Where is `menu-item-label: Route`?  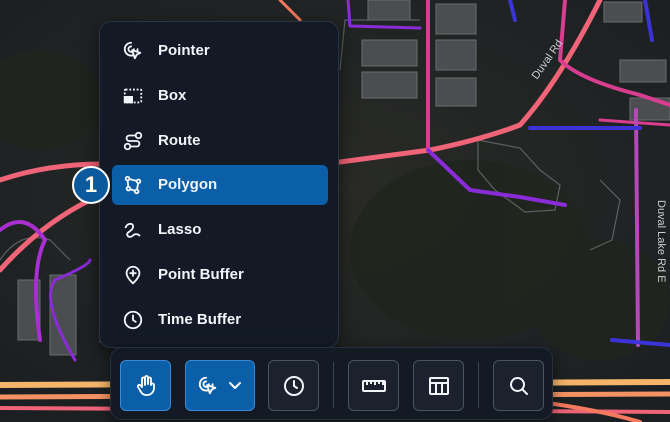
menu-item-label: Route is located at coordinates (179, 140).